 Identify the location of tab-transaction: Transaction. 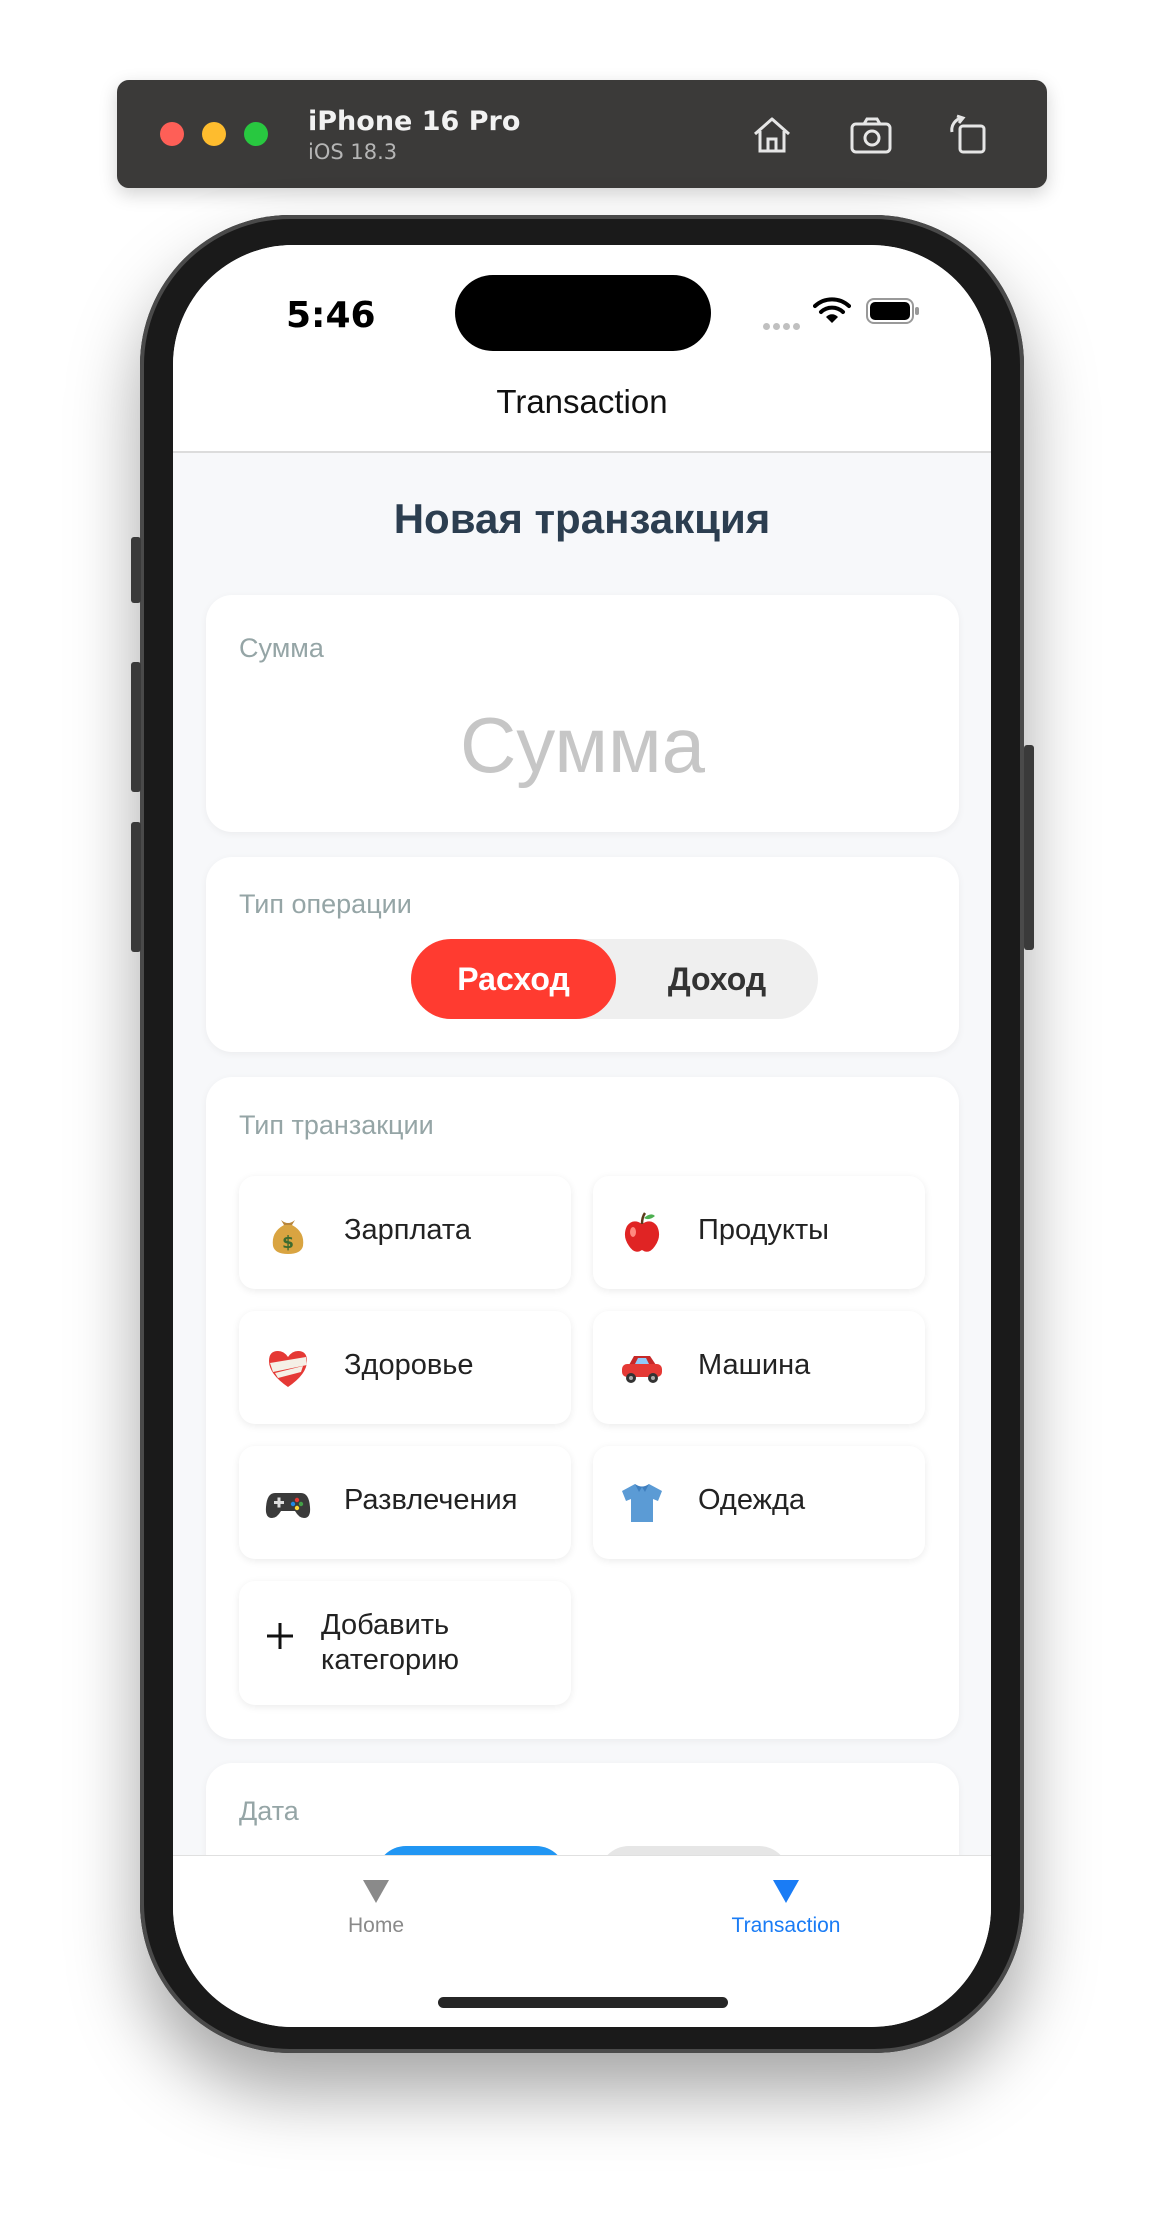
(786, 1908).